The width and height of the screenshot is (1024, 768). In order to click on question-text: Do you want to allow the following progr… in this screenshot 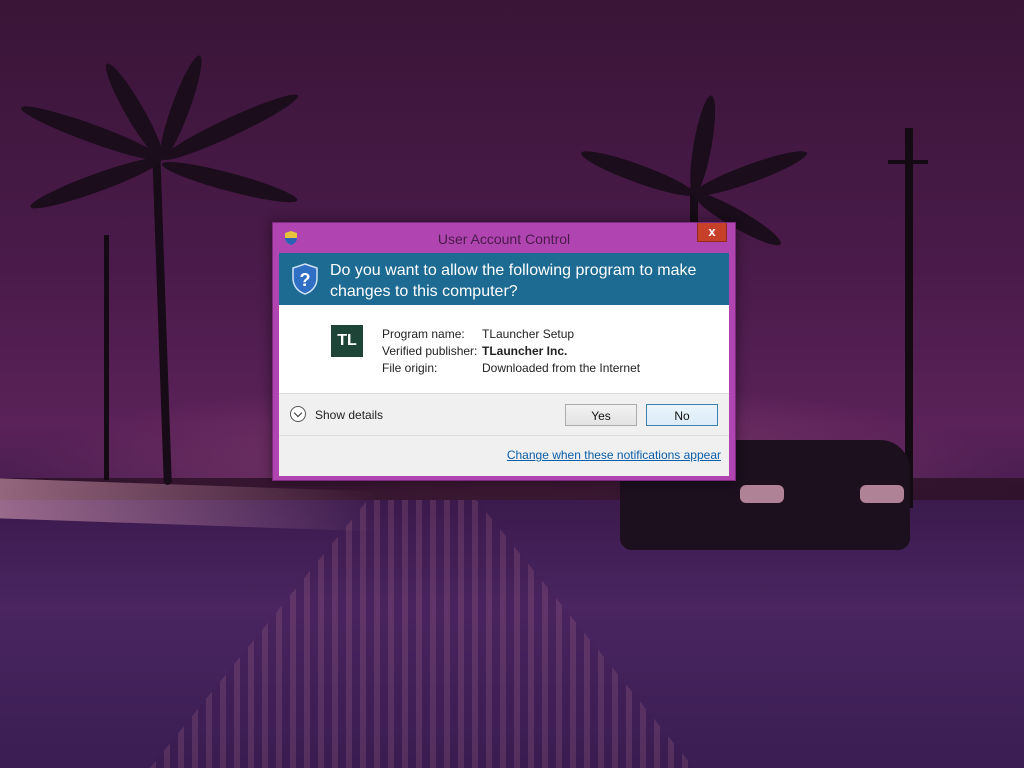, I will do `click(513, 281)`.